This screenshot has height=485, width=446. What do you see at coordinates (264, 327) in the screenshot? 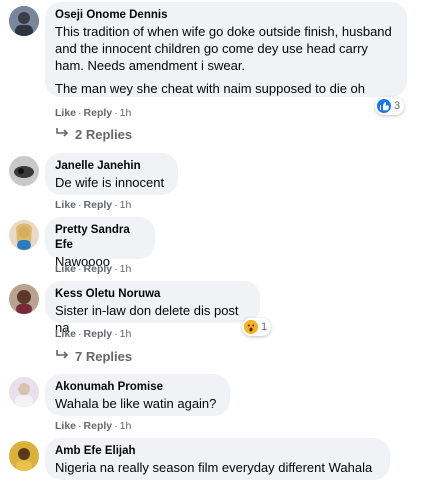
I see `reaction-count: 1` at bounding box center [264, 327].